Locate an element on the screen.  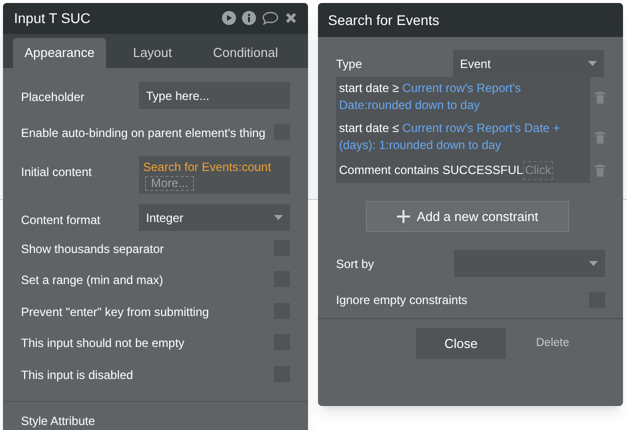
checkbox-label: Prevent "enter" key from submitting is located at coordinates (115, 312).